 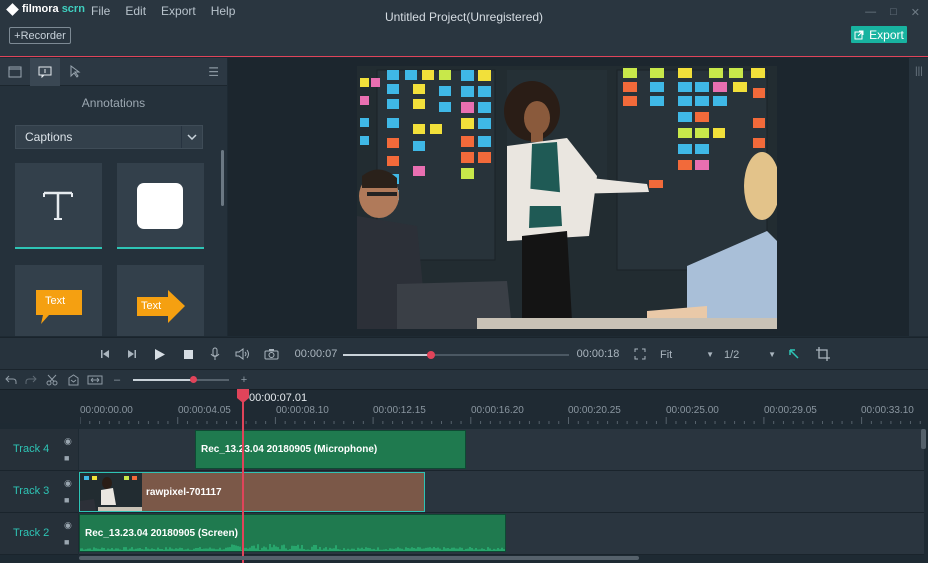 What do you see at coordinates (794, 354) in the screenshot?
I see `pan-zoom-icon` at bounding box center [794, 354].